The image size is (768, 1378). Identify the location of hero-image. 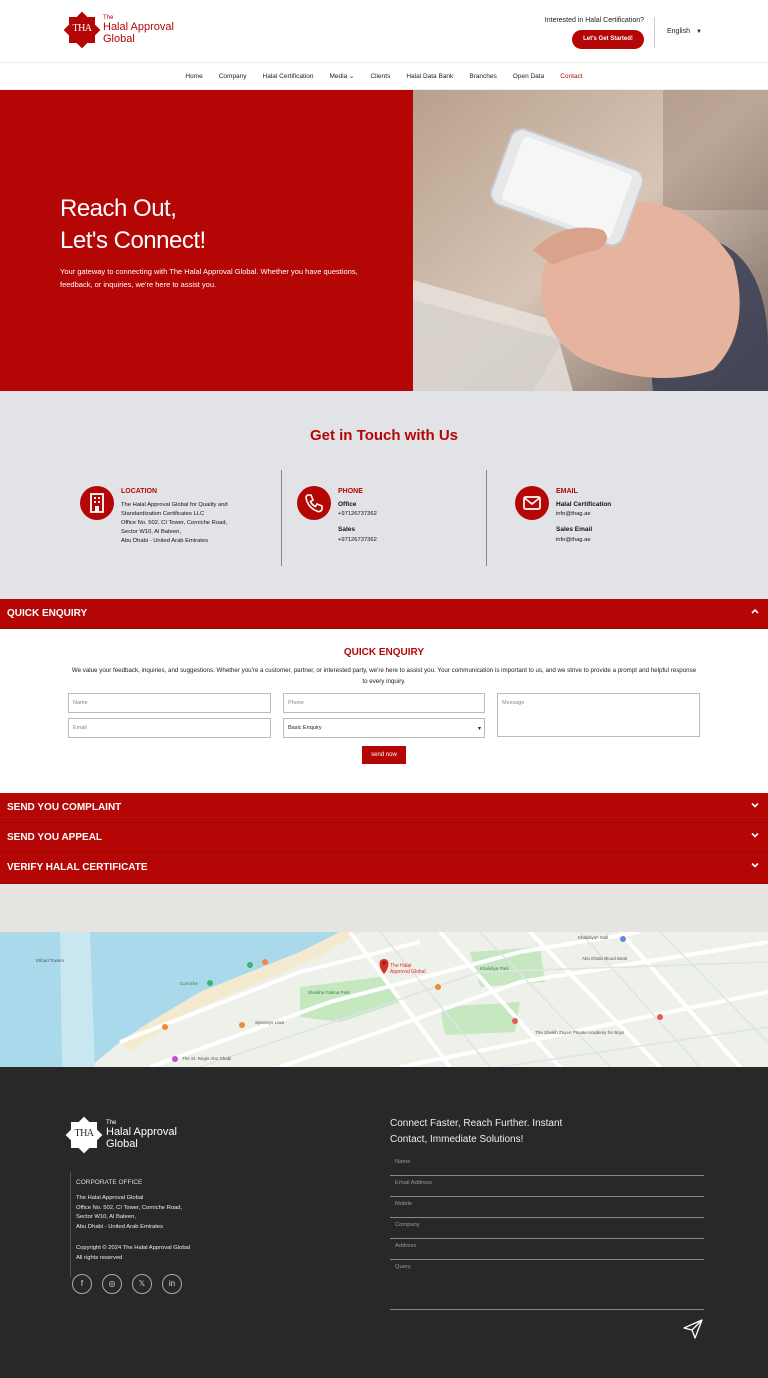
(590, 240).